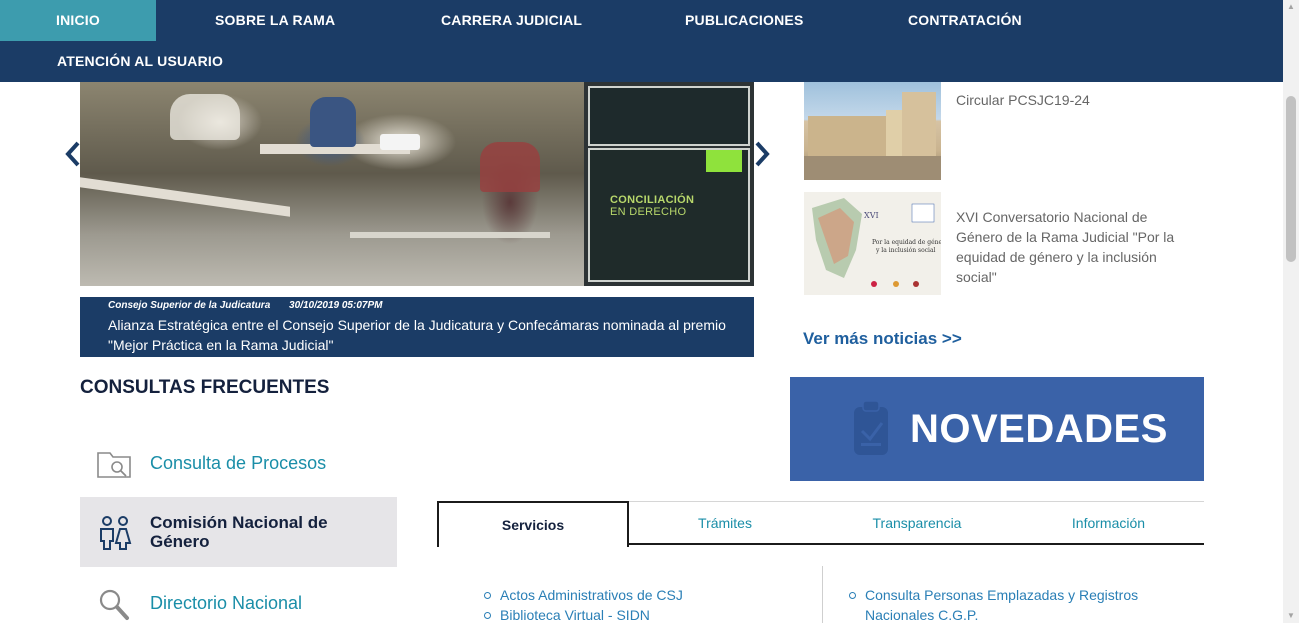  What do you see at coordinates (648, 212) in the screenshot?
I see `book-title-line2: EN DERECHO` at bounding box center [648, 212].